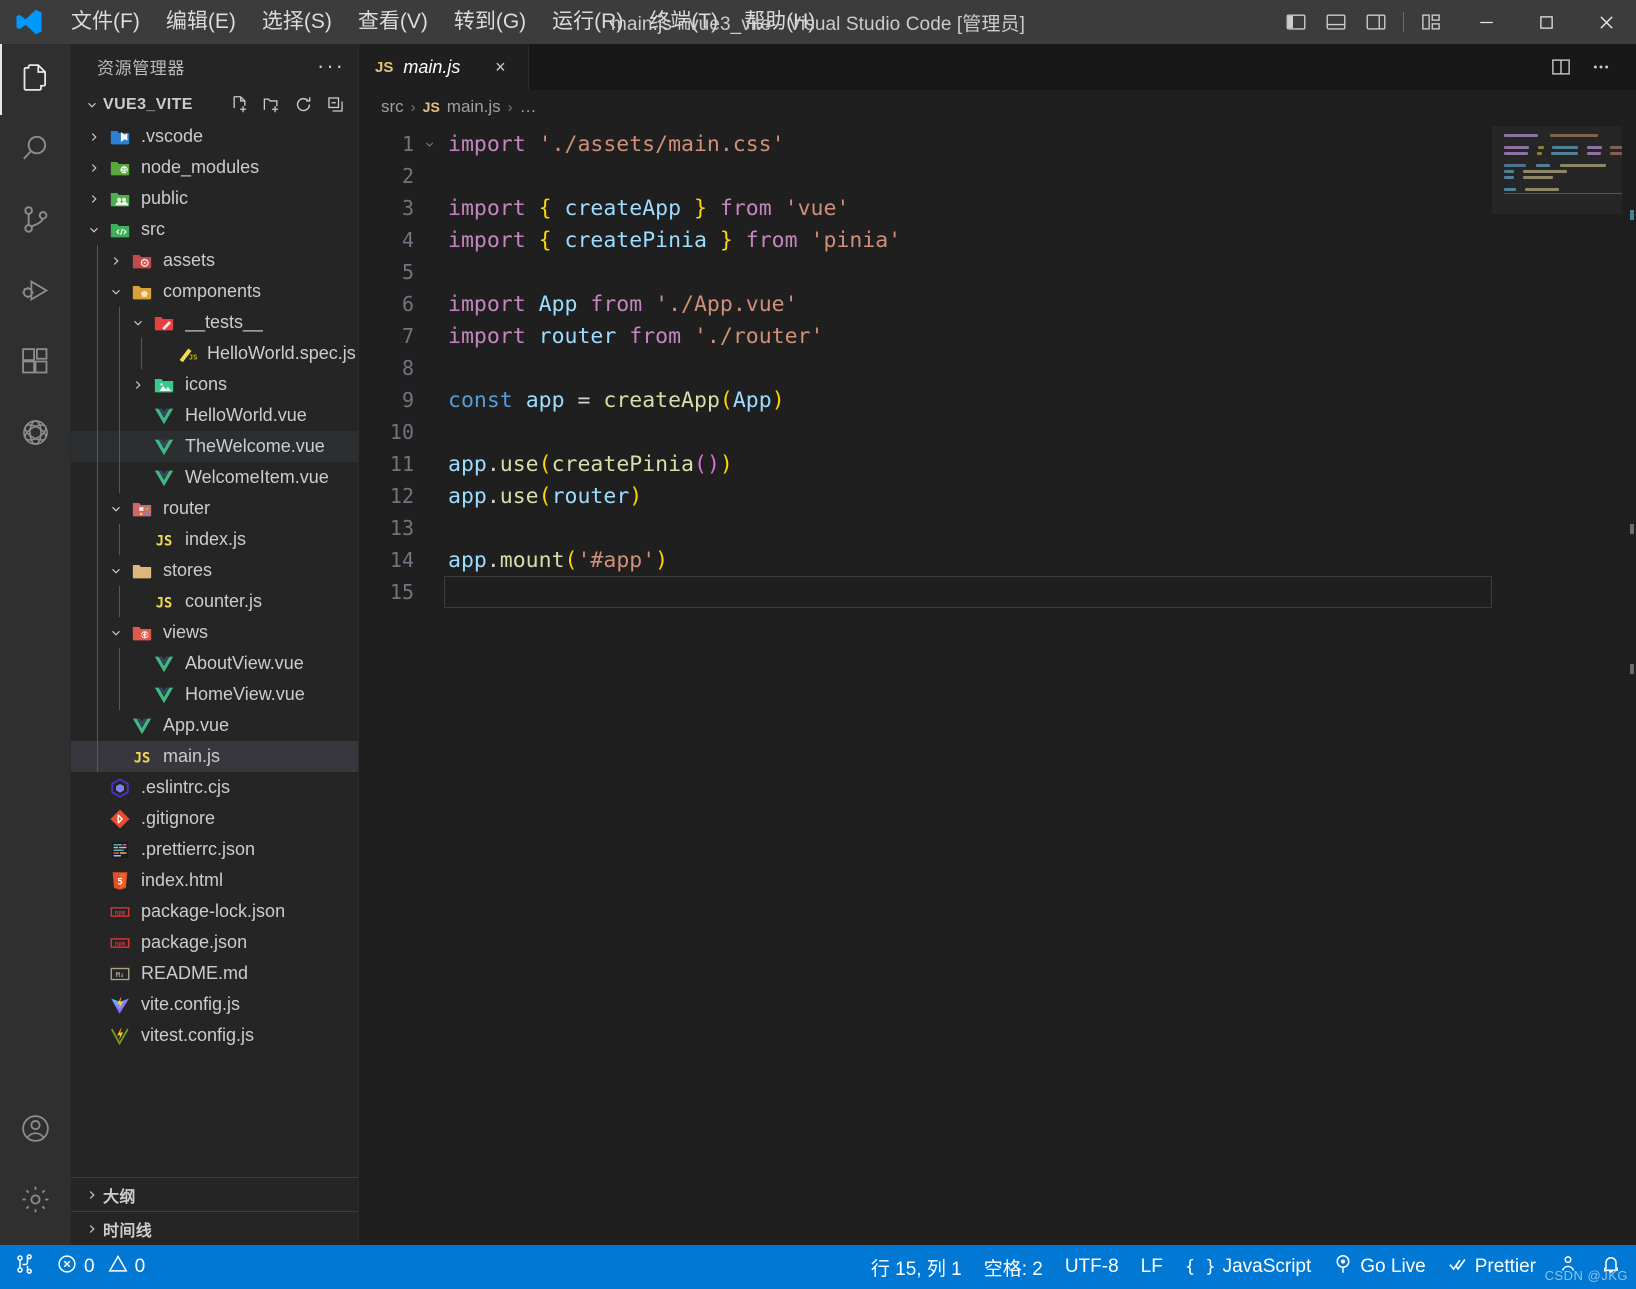 This screenshot has width=1636, height=1289. I want to click on project-root-header: VUE3_VITE, so click(214, 104).